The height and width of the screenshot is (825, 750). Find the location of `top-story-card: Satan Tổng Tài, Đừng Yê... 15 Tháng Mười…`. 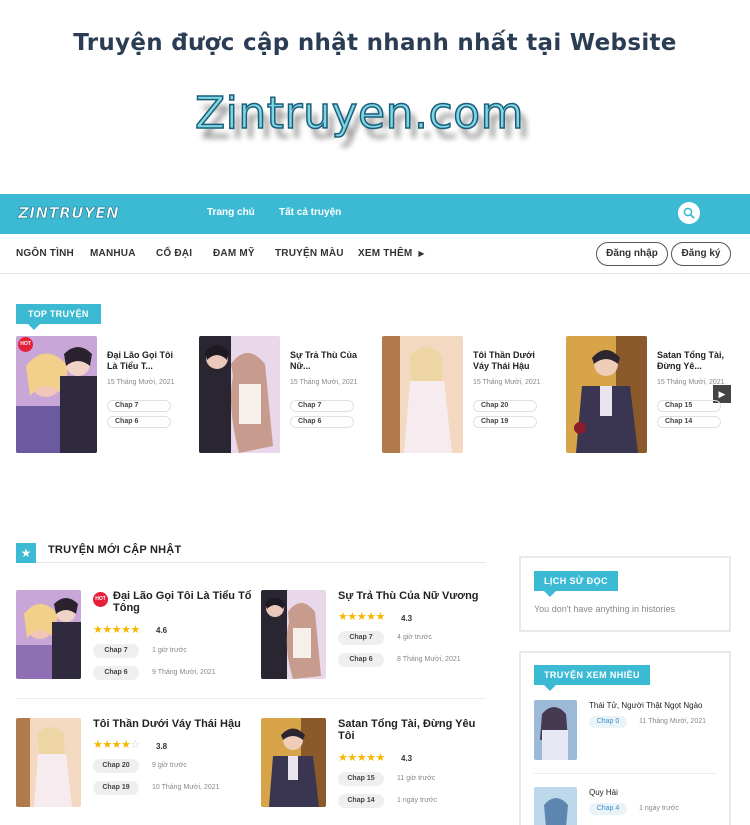

top-story-card: Satan Tổng Tài, Đừng Yê... 15 Tháng Mười… is located at coordinates (656, 396).